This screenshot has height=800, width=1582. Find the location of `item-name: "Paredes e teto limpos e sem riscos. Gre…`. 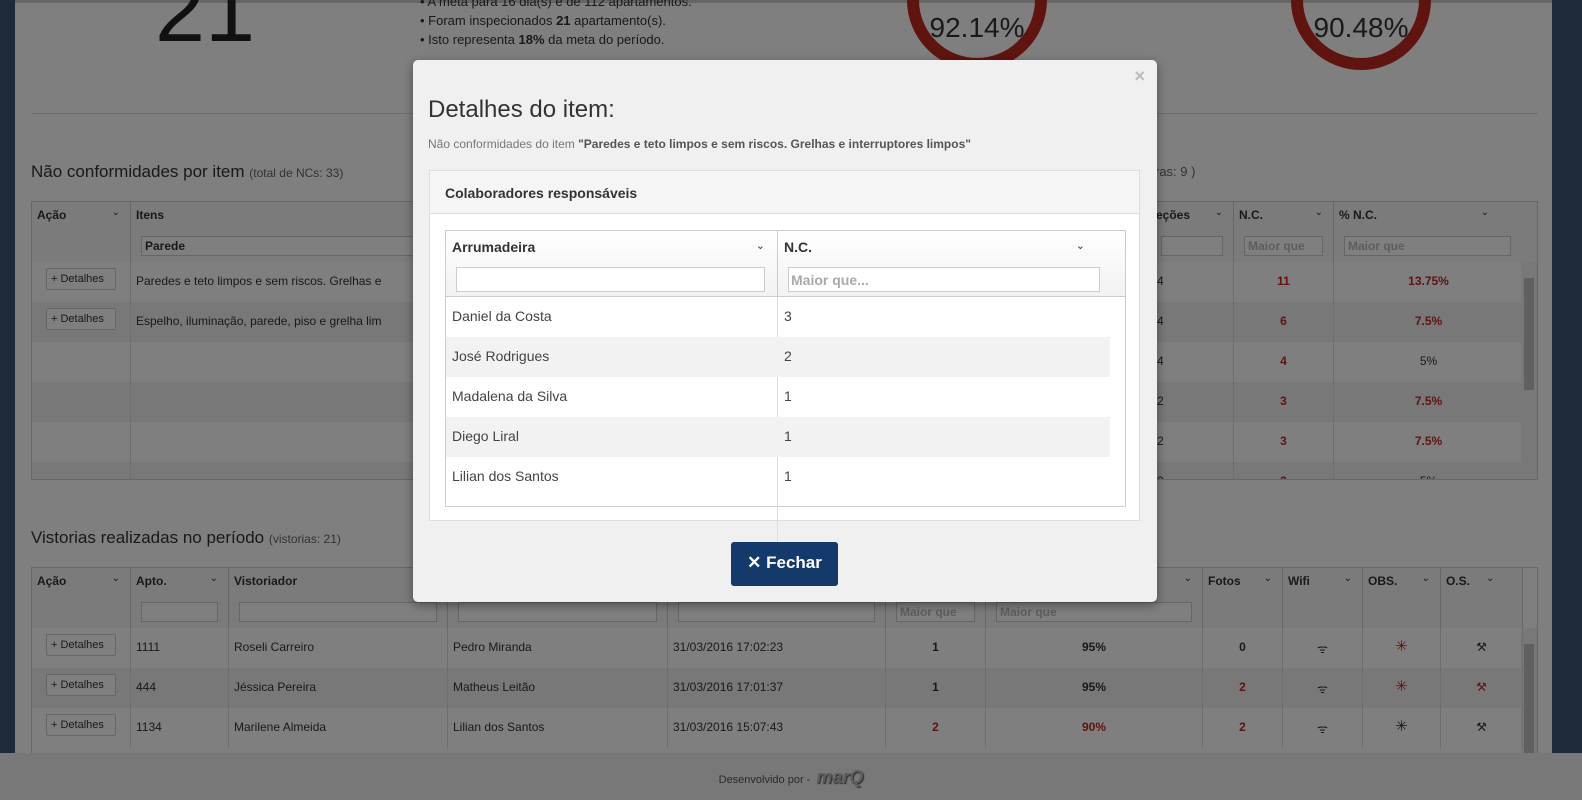

item-name: "Paredes e teto limpos e sem riscos. Gre… is located at coordinates (774, 144).